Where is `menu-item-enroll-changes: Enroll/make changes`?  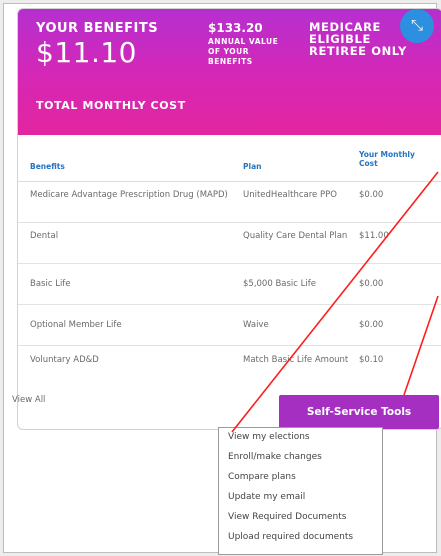 menu-item-enroll-changes: Enroll/make changes is located at coordinates (275, 457).